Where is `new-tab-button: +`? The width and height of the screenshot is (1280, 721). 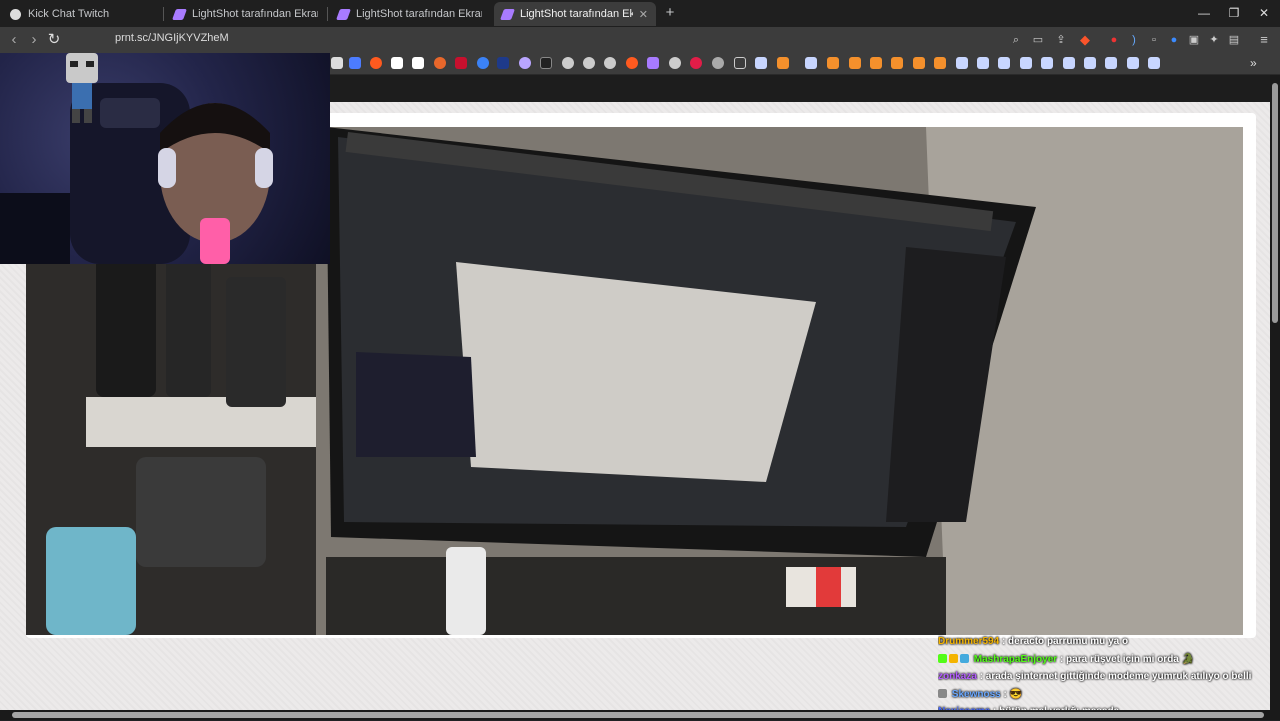
new-tab-button: + is located at coordinates (670, 13).